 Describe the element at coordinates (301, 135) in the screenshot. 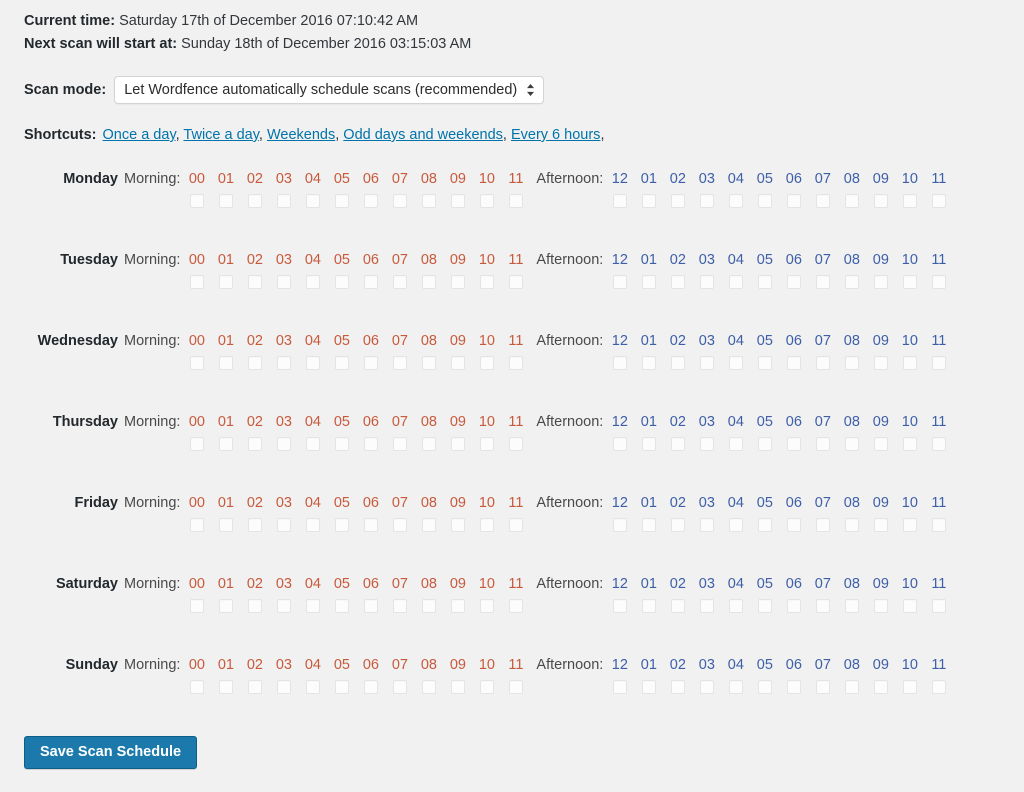

I see `shortcut-link-weekends: Weekends` at that location.